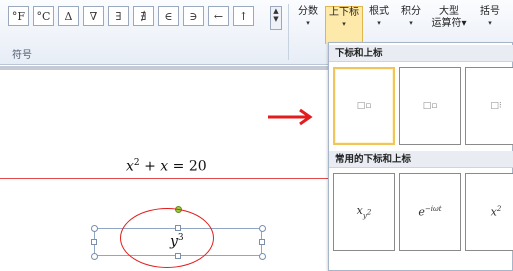  What do you see at coordinates (131, 16) in the screenshot?
I see `symbol-gallery: °F °C Δ ∇ ∃ ∄ ∈ ∋ ← ↑` at bounding box center [131, 16].